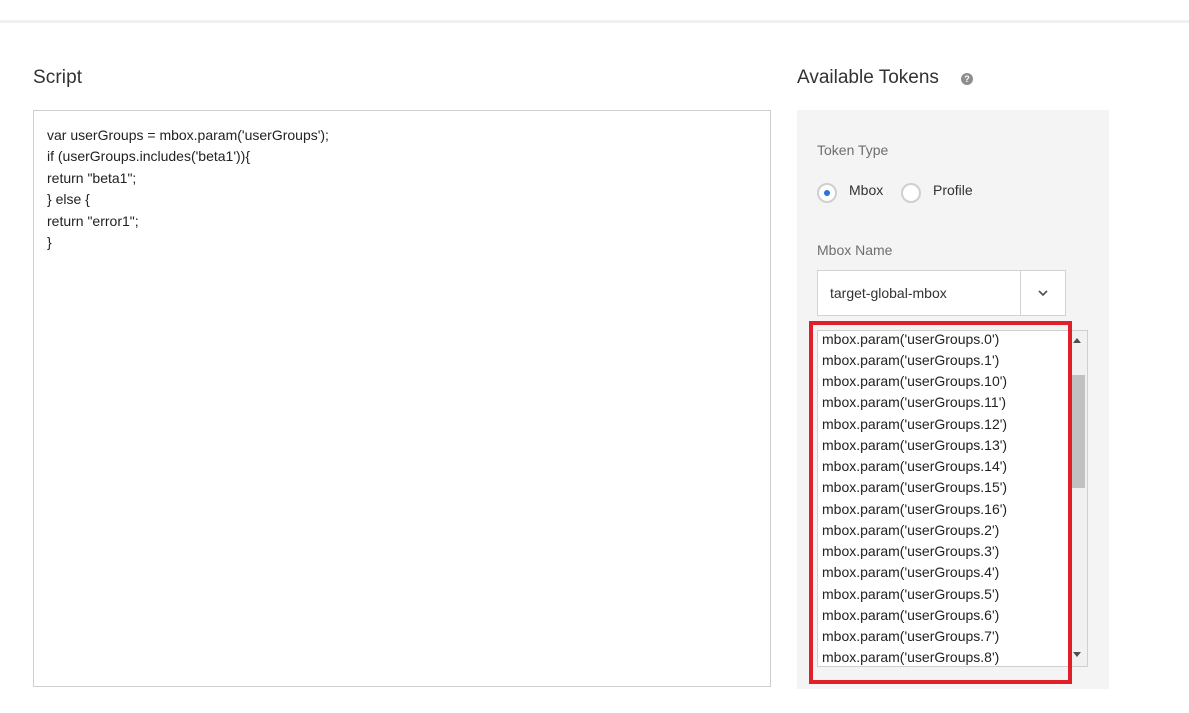 This screenshot has height=713, width=1189. What do you see at coordinates (911, 193) in the screenshot?
I see `radio-profile` at bounding box center [911, 193].